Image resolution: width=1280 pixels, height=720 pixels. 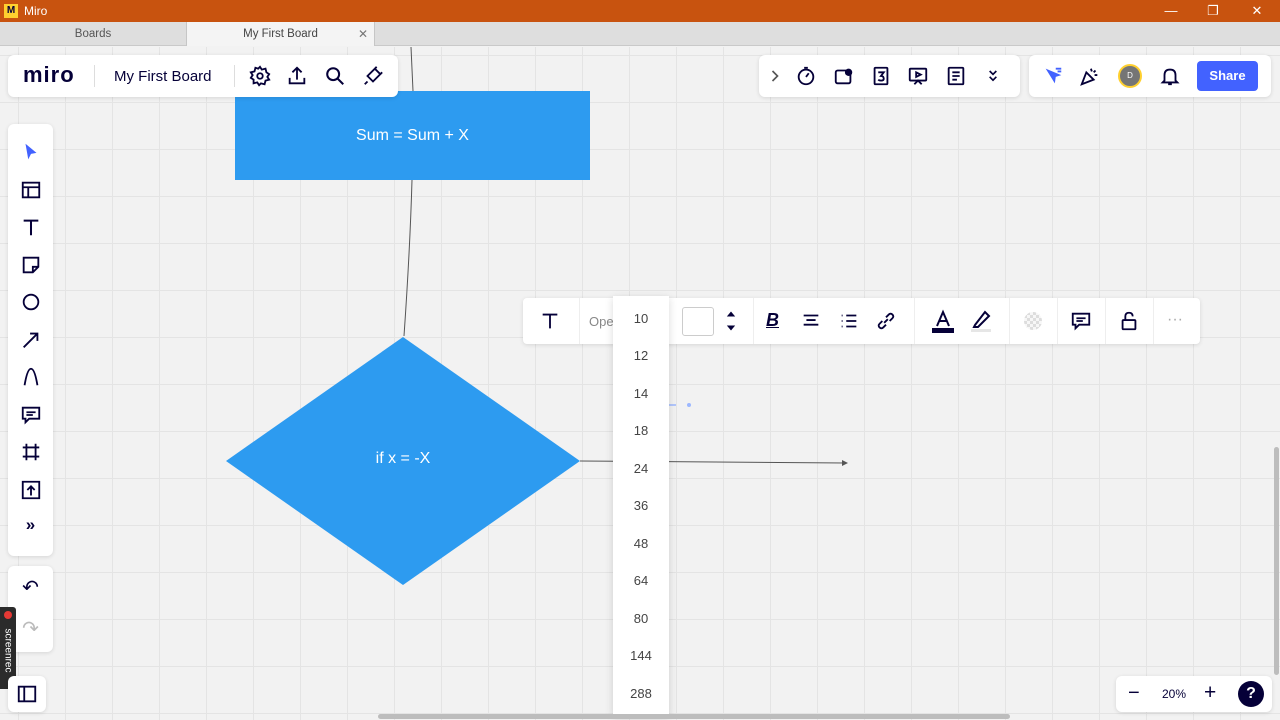 I want to click on font-size-dropdown: 10 12 14 18 24 36 48 64 80 144 288, so click(x=641, y=506).